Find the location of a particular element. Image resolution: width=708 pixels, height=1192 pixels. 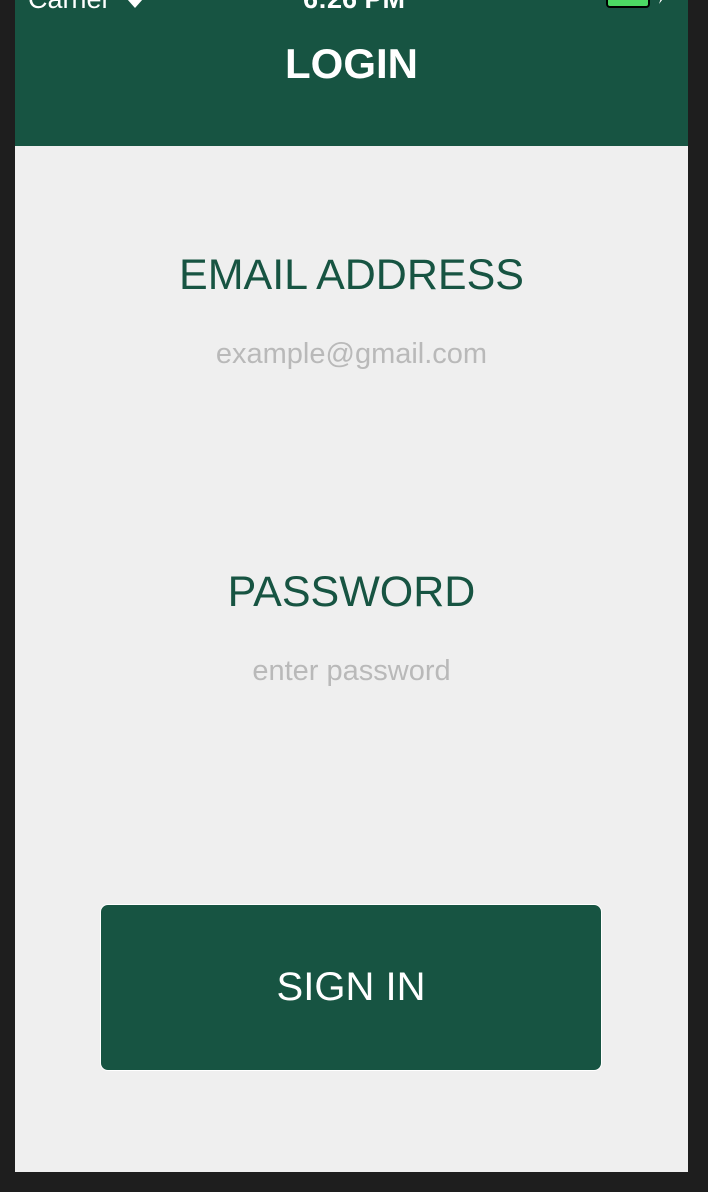

password-label: PASSWORD is located at coordinates (351, 592).